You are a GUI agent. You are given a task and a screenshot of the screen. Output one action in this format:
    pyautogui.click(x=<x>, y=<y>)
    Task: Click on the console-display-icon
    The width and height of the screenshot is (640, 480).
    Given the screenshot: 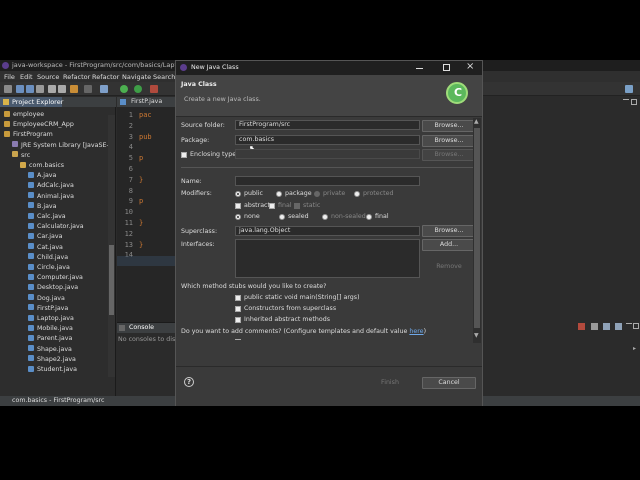 What is the action you would take?
    pyautogui.click(x=618, y=326)
    